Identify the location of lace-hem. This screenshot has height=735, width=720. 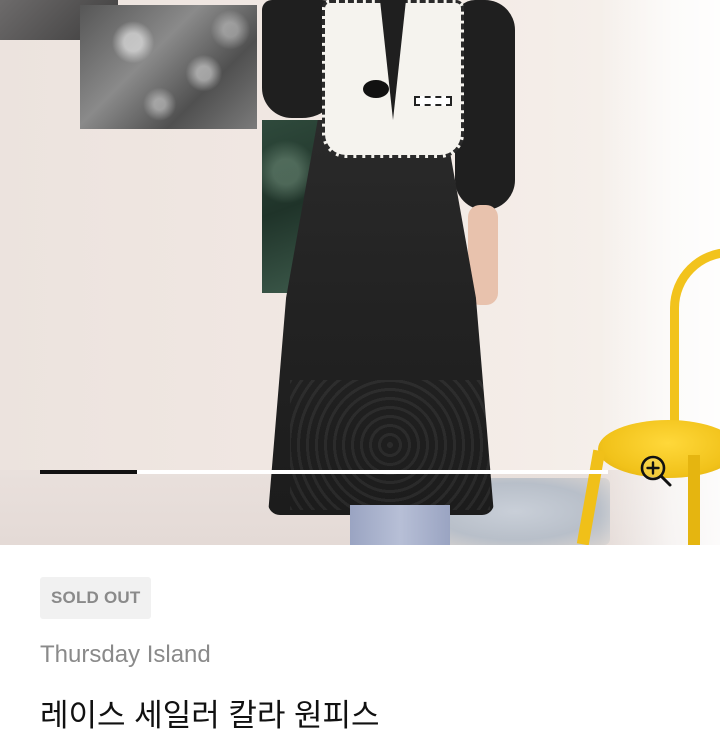
(390, 445).